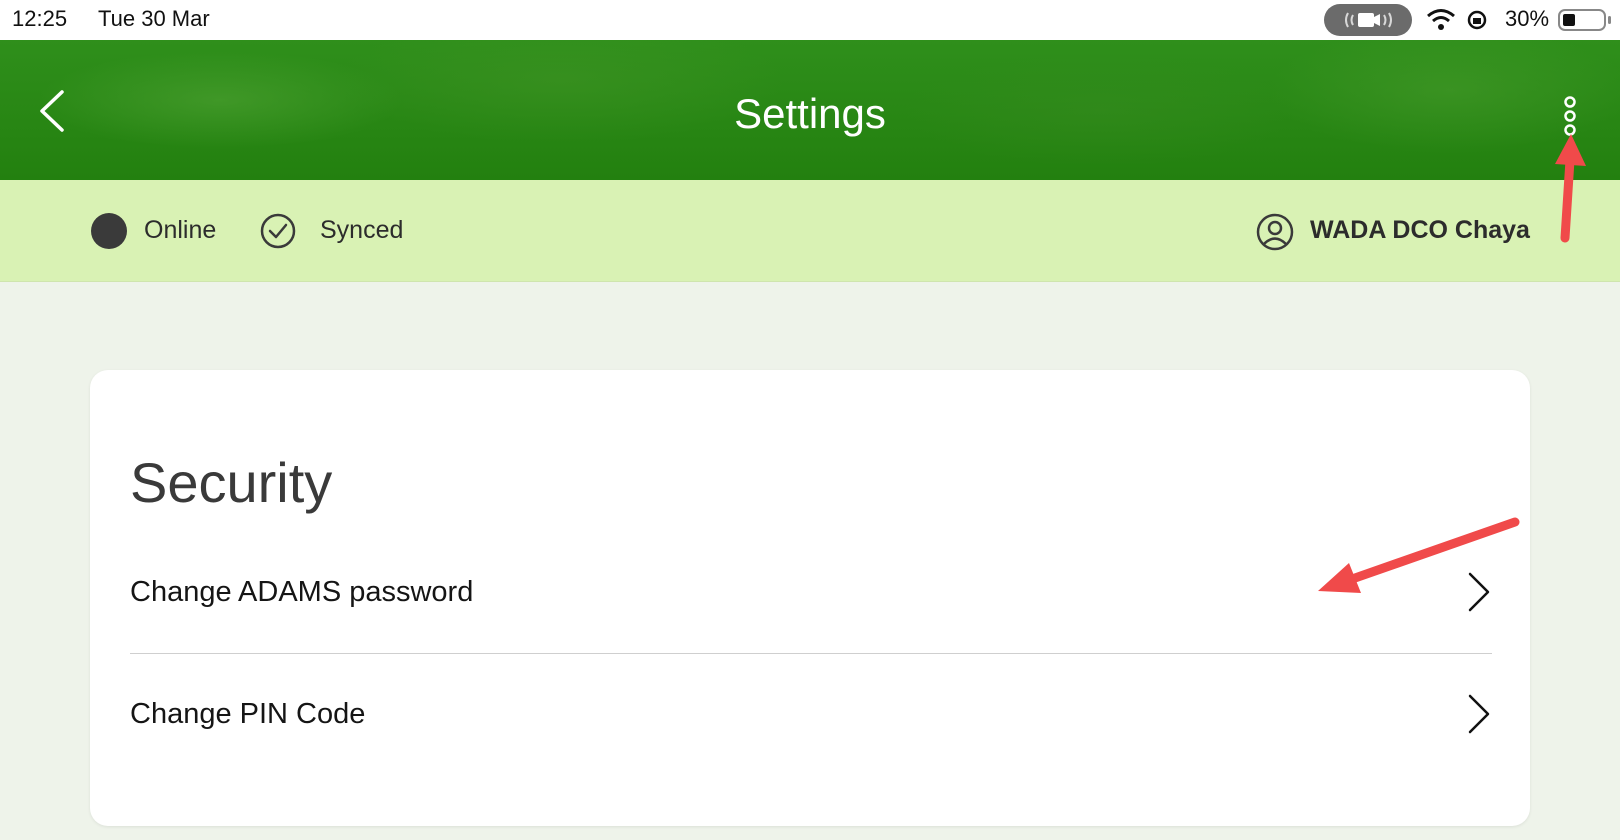  I want to click on more-options-button, so click(1570, 118).